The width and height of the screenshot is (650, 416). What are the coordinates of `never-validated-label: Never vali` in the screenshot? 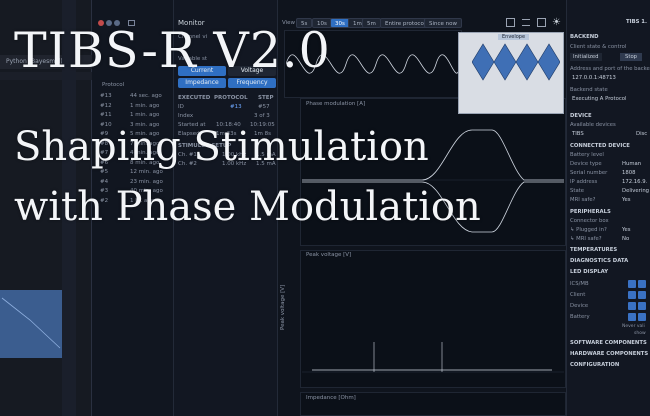 It's located at (633, 326).